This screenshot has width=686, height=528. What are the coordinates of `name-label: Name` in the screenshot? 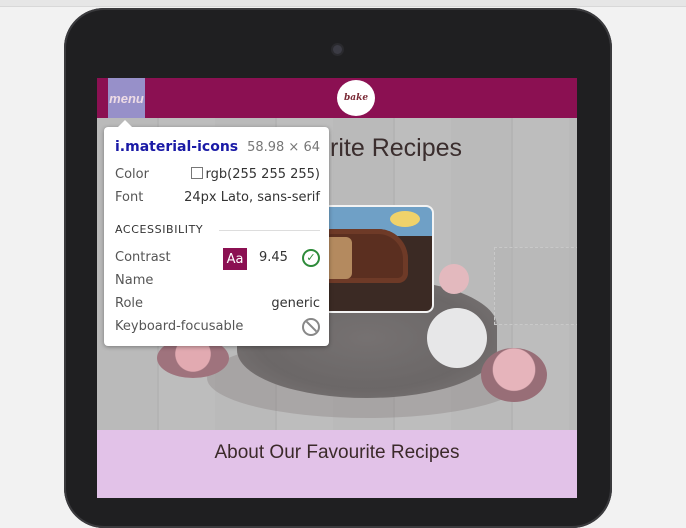 It's located at (134, 280).